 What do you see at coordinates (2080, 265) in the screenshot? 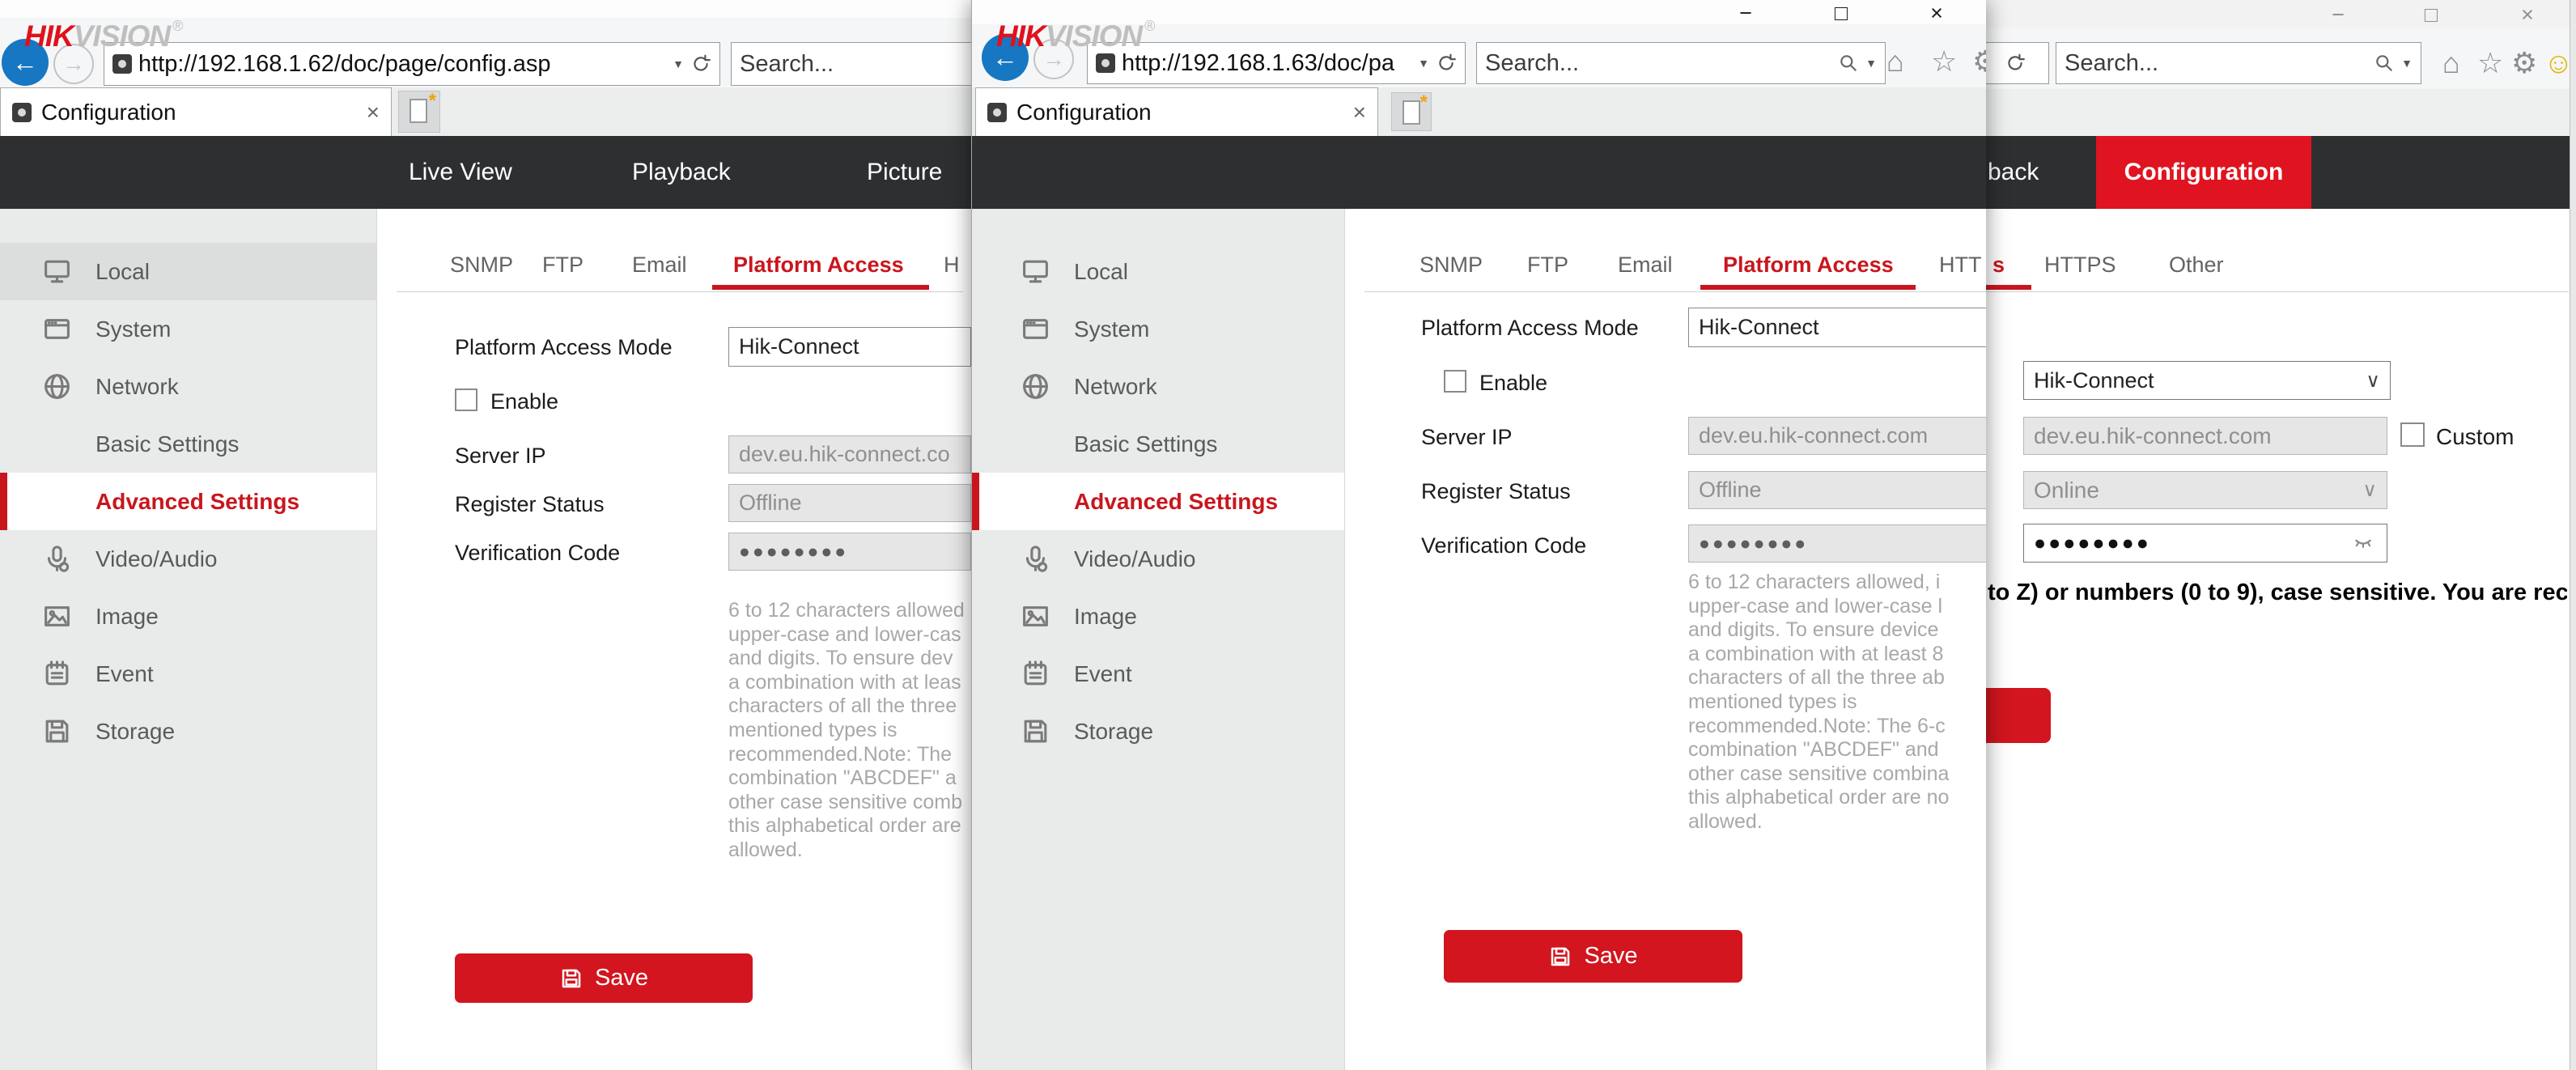
I see `tab-https: HTTPS` at bounding box center [2080, 265].